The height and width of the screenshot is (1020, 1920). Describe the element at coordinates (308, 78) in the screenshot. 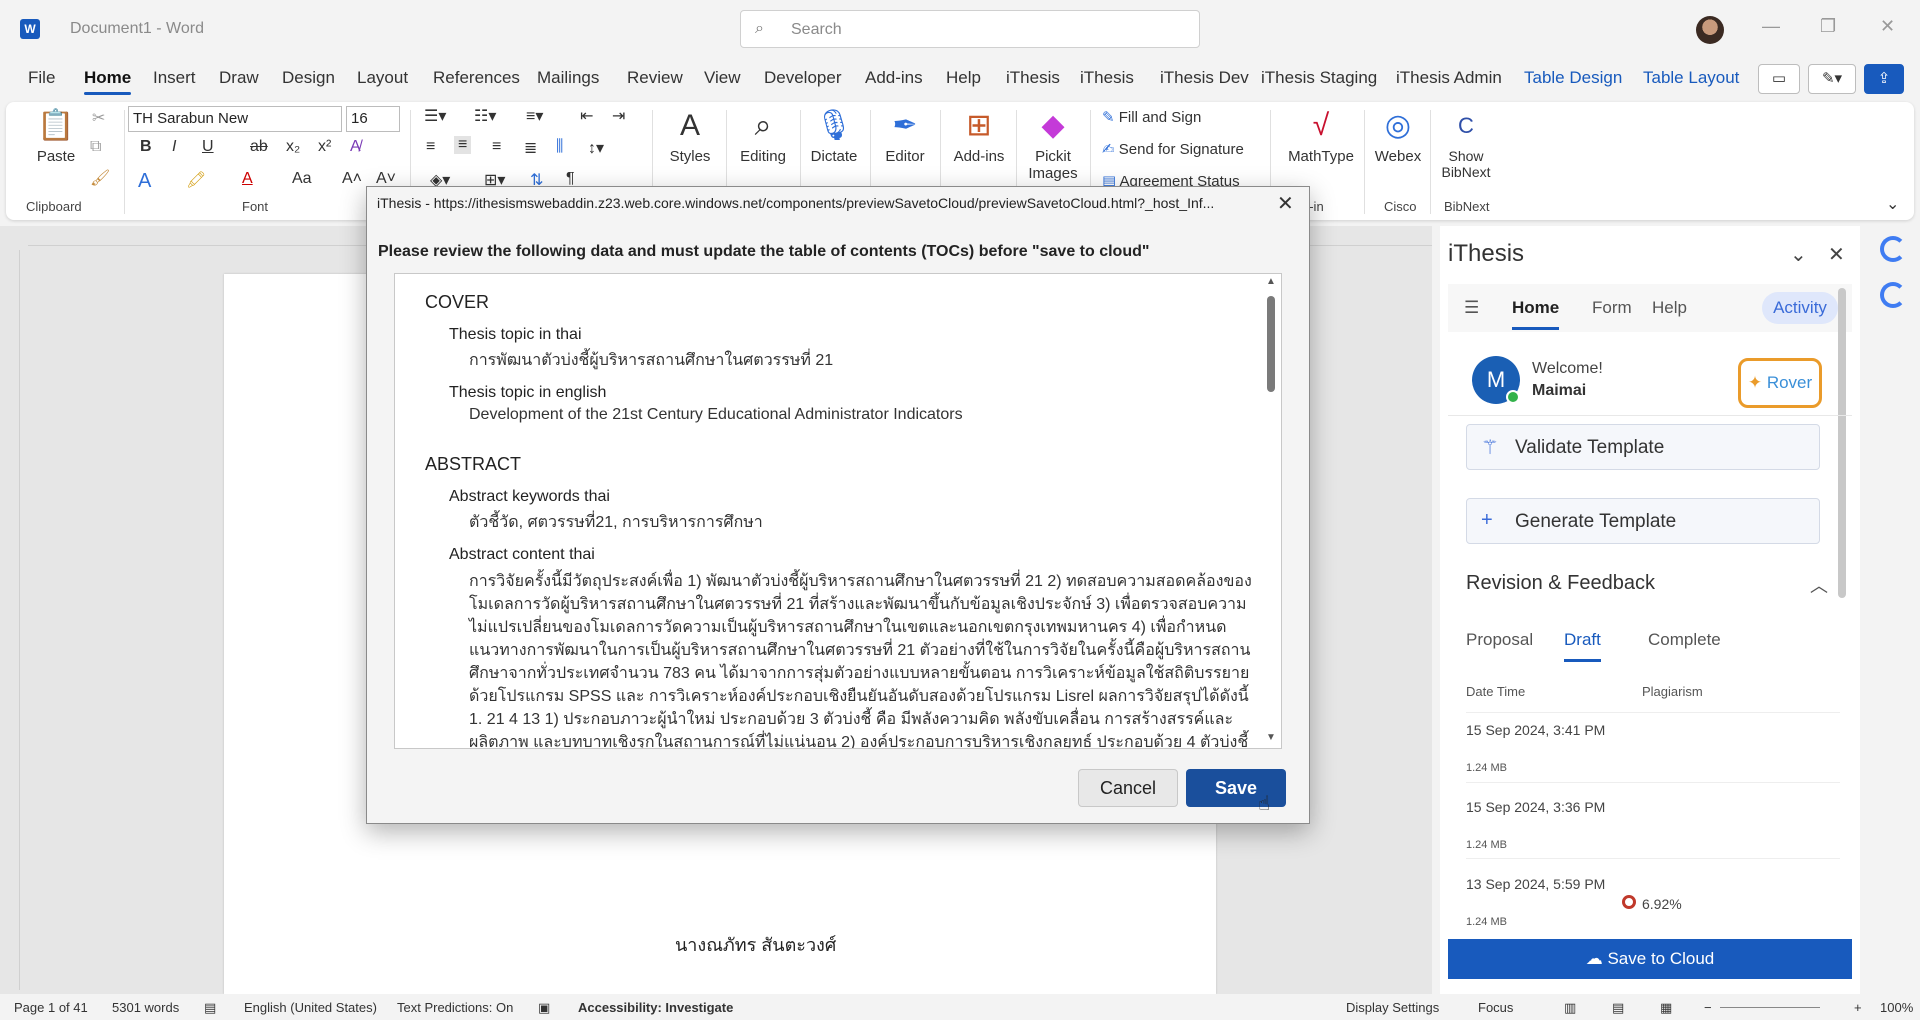

I see `tab-design: Design` at that location.